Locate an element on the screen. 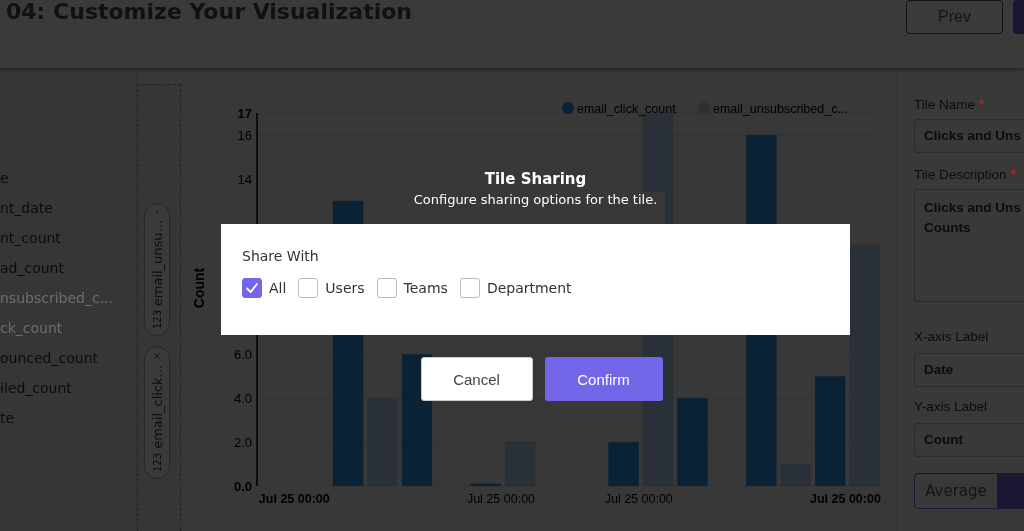 This screenshot has height=531, width=1024. axis-tick-label: 17 is located at coordinates (244, 113).